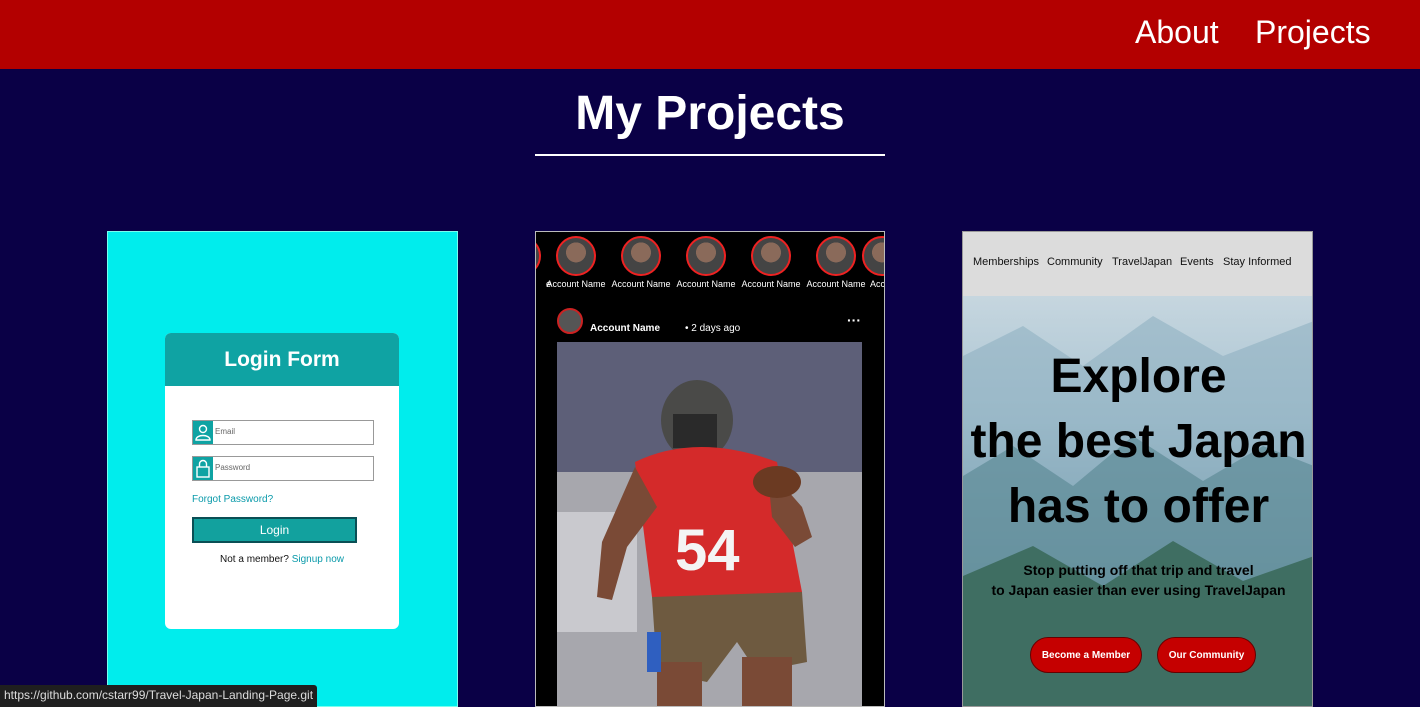  Describe the element at coordinates (233, 467) in the screenshot. I see `password-placeholder: Password` at that location.